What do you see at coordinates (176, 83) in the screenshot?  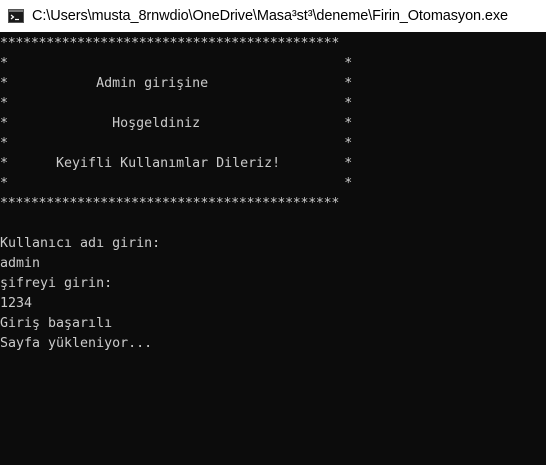 I see `banner-admin-login-text: * Admin girişine *` at bounding box center [176, 83].